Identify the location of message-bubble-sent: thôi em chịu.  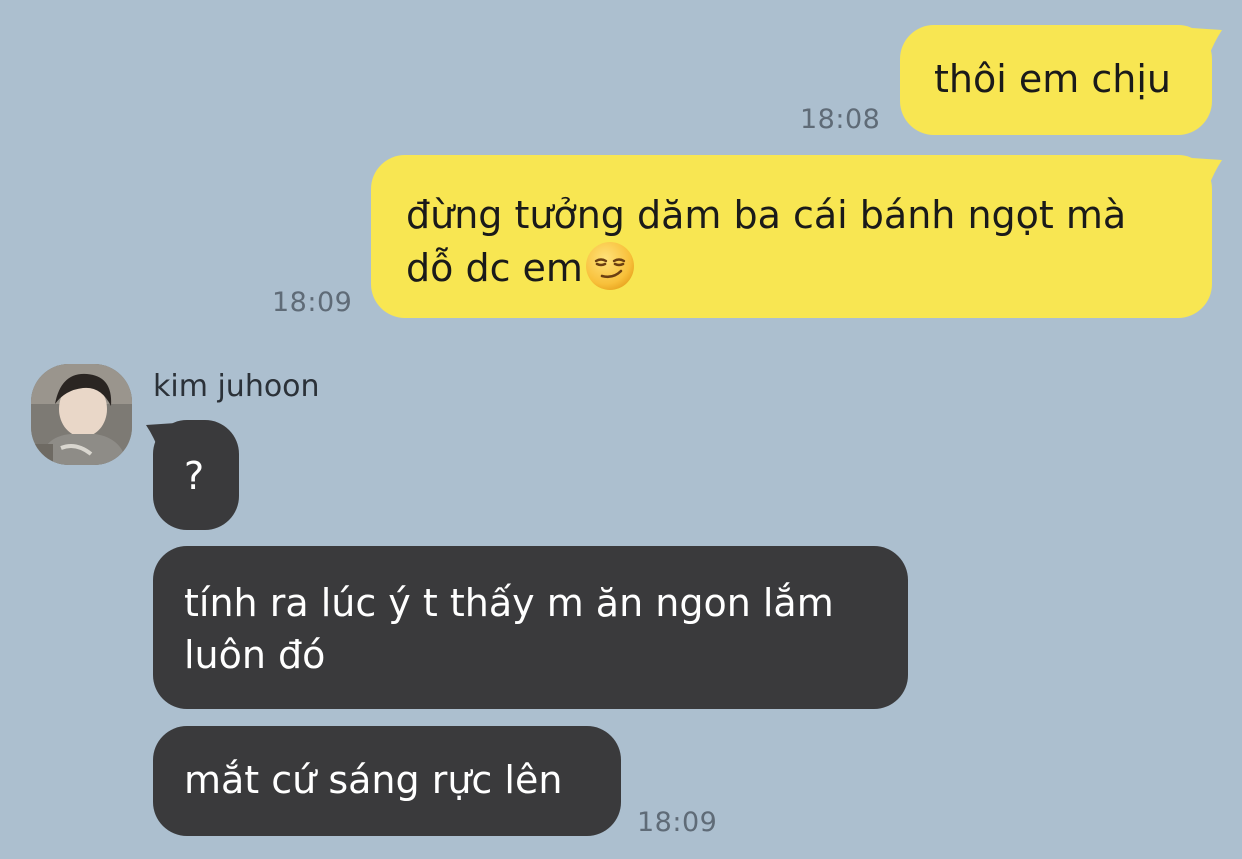
(1056, 80).